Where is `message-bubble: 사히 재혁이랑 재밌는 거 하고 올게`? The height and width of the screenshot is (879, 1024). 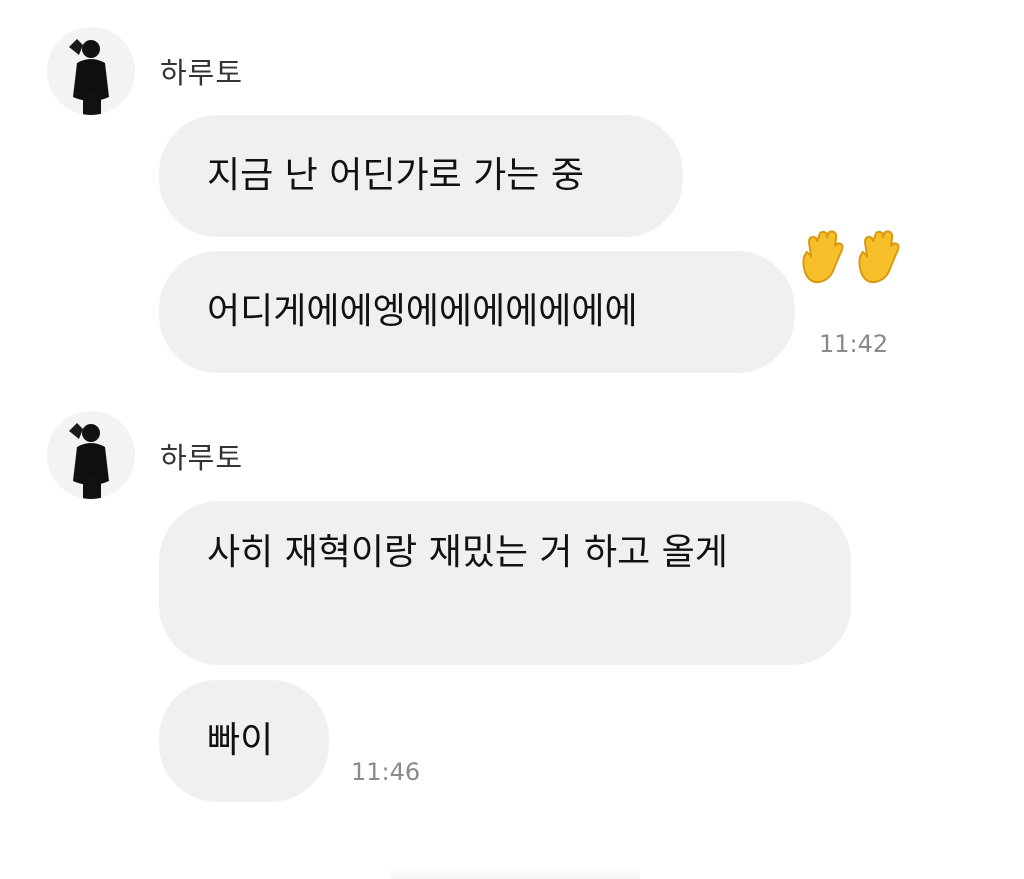
message-bubble: 사히 재혁이랑 재밌는 거 하고 올게 is located at coordinates (505, 583).